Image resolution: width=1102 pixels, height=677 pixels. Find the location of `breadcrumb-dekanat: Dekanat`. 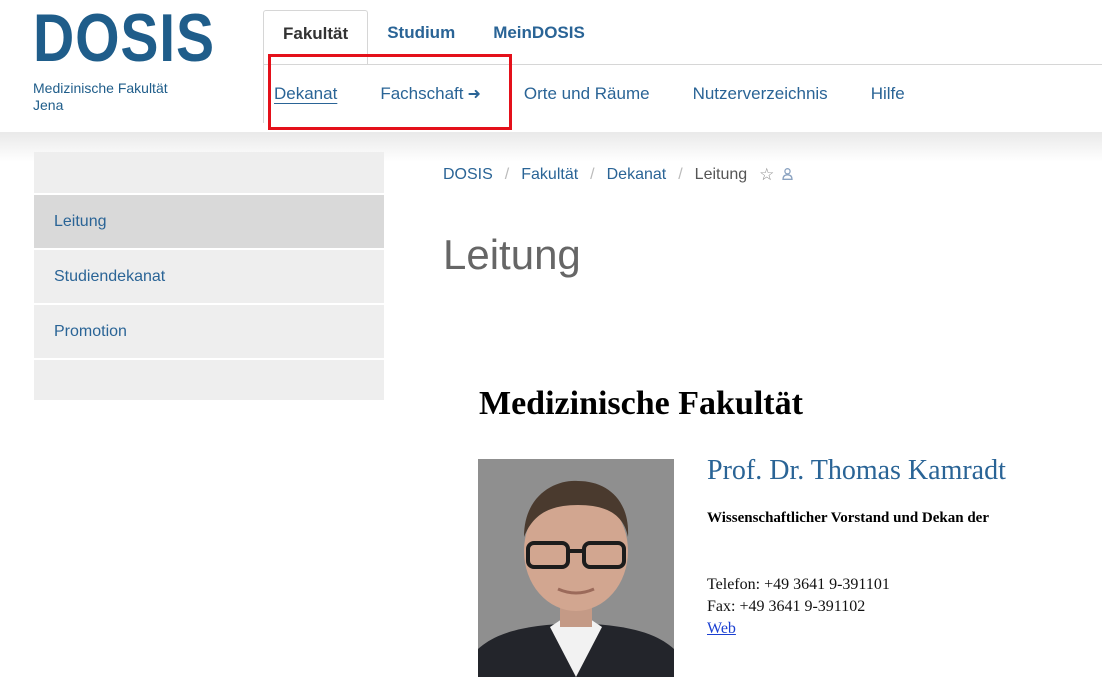

breadcrumb-dekanat: Dekanat is located at coordinates (637, 175).